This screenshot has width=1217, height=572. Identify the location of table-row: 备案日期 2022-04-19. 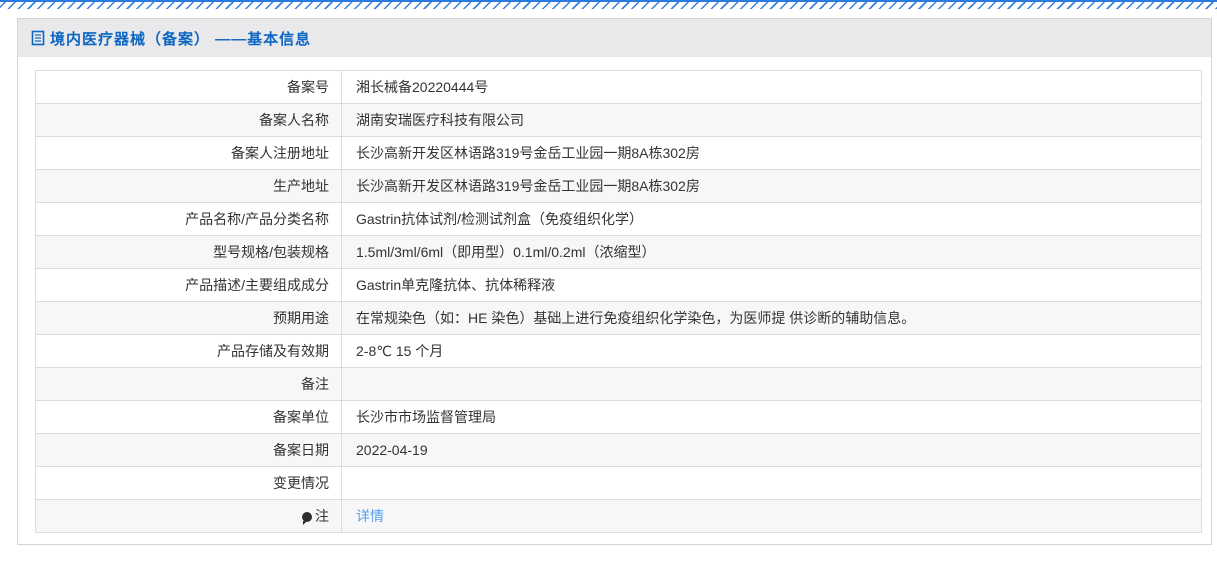
(618, 450).